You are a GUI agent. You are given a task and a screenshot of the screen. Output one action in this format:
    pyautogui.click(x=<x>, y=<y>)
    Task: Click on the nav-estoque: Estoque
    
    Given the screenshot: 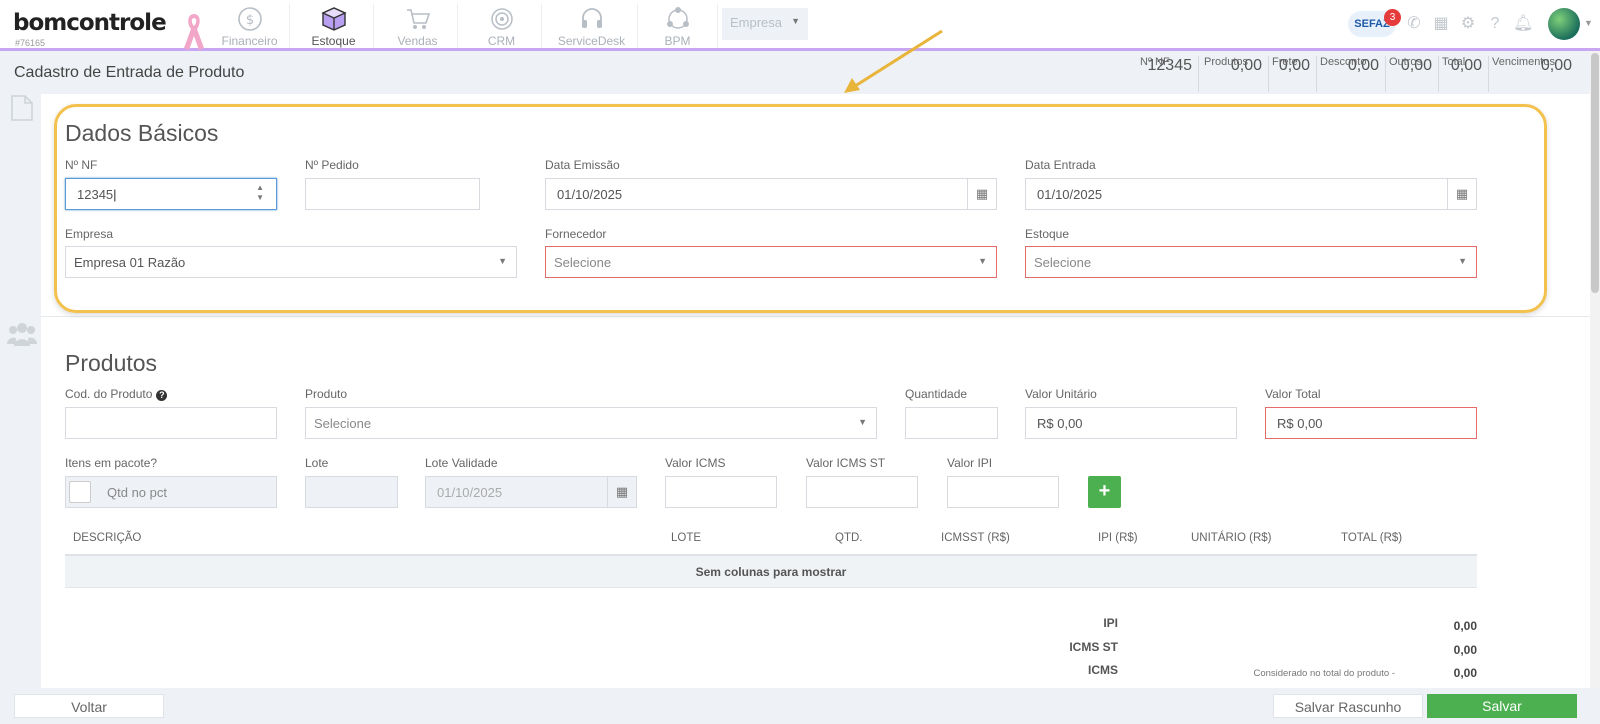 What is the action you would take?
    pyautogui.click(x=334, y=26)
    